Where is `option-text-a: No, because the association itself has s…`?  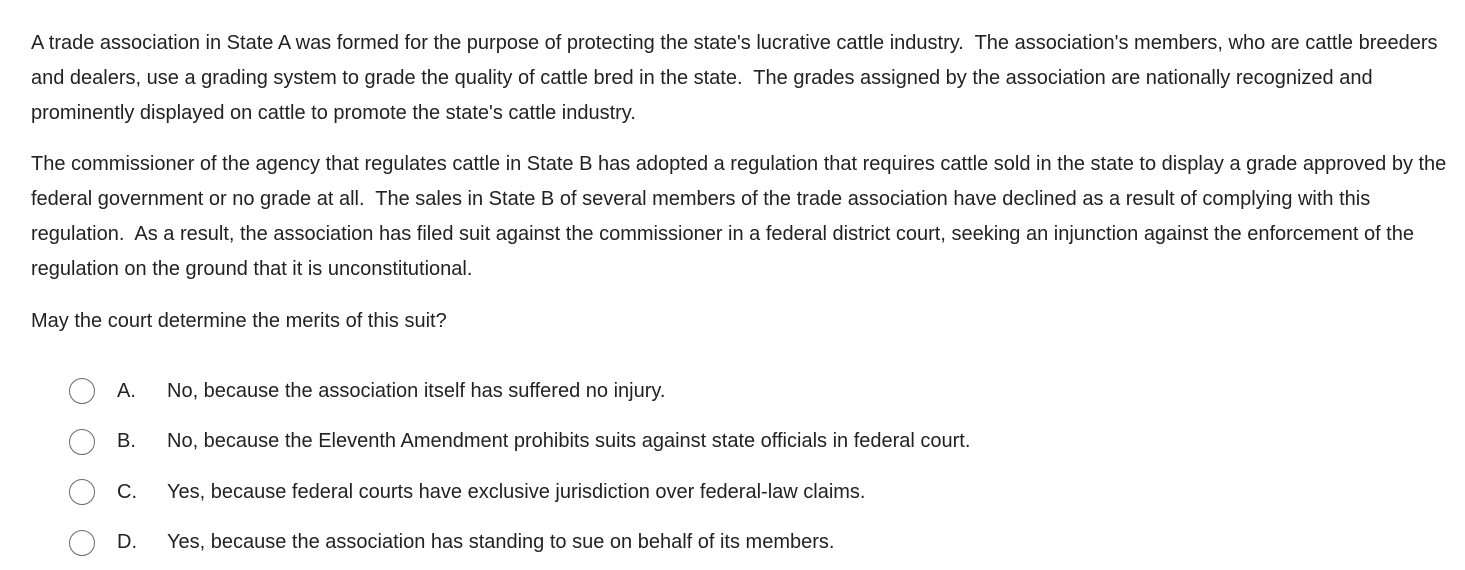 option-text-a: No, because the association itself has s… is located at coordinates (416, 390).